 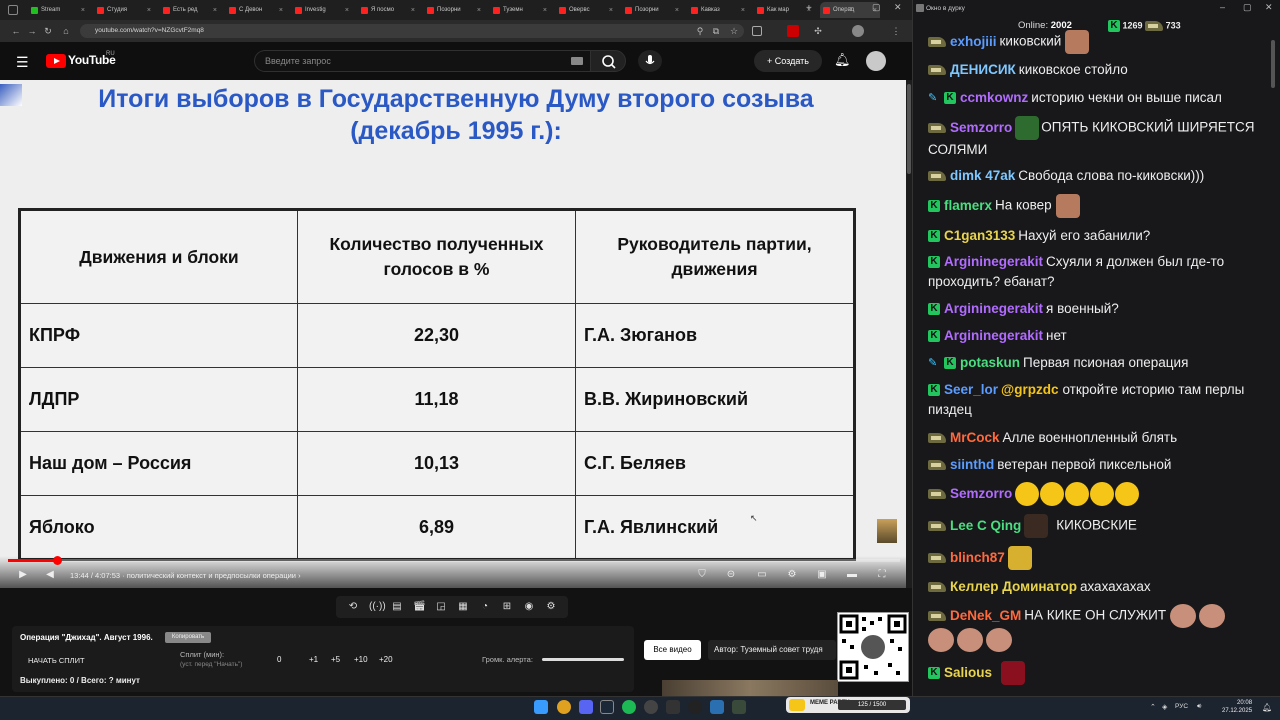 I want to click on minimize-icon: –, so click(x=850, y=7).